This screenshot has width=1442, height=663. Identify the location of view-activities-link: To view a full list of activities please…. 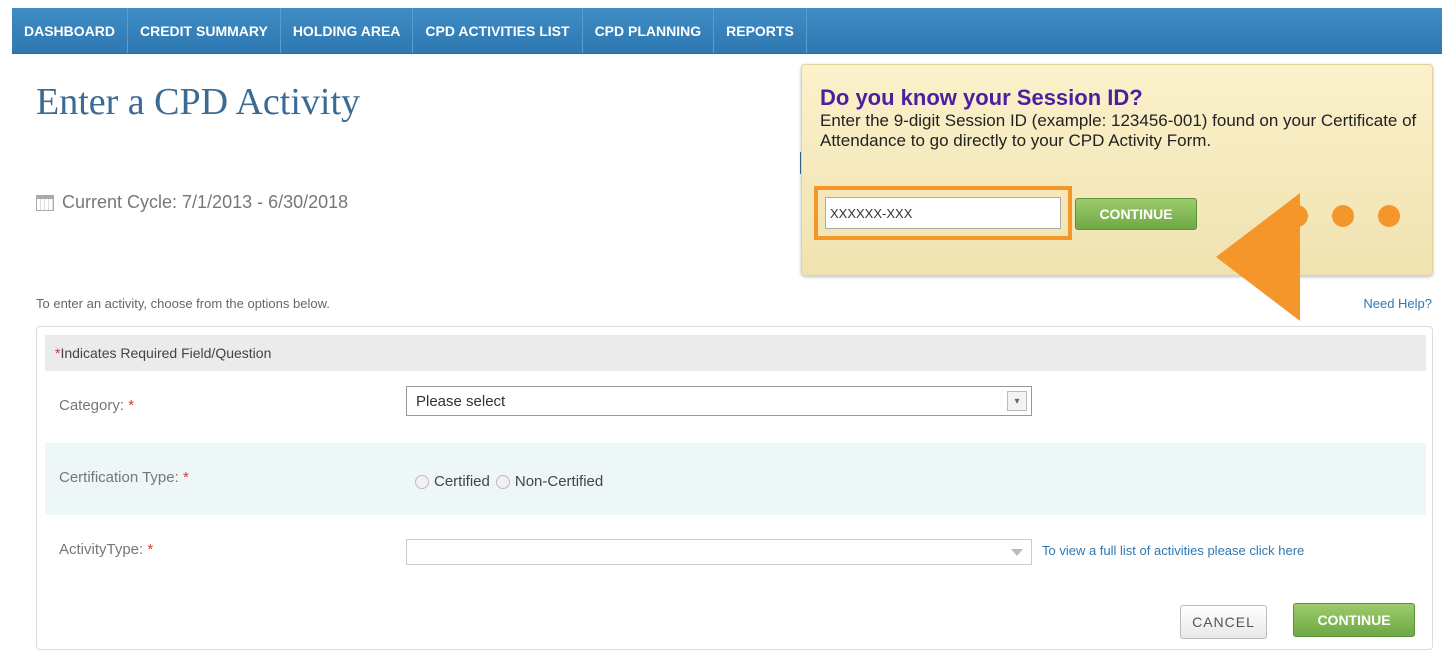
(1173, 550).